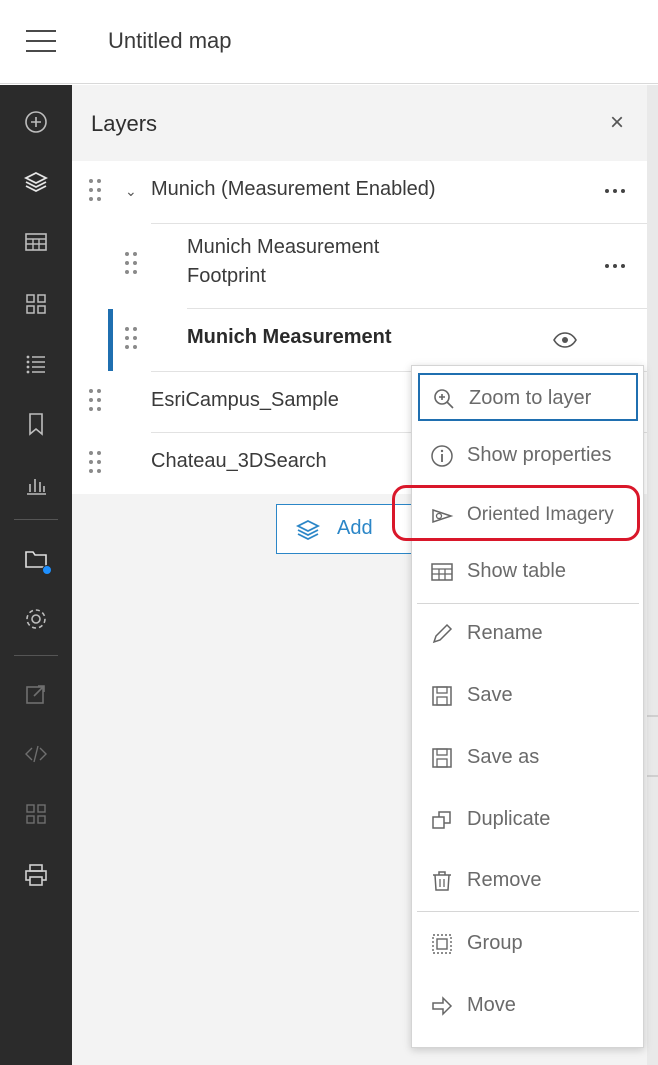  Describe the element at coordinates (124, 123) in the screenshot. I see `panel-title: Layers` at that location.